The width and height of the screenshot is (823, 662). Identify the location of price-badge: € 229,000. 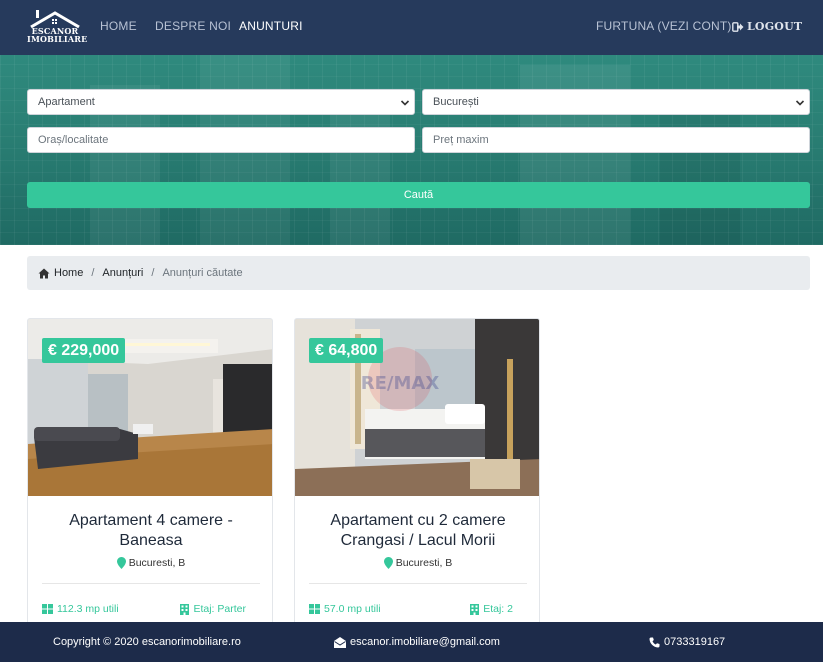
(84, 350).